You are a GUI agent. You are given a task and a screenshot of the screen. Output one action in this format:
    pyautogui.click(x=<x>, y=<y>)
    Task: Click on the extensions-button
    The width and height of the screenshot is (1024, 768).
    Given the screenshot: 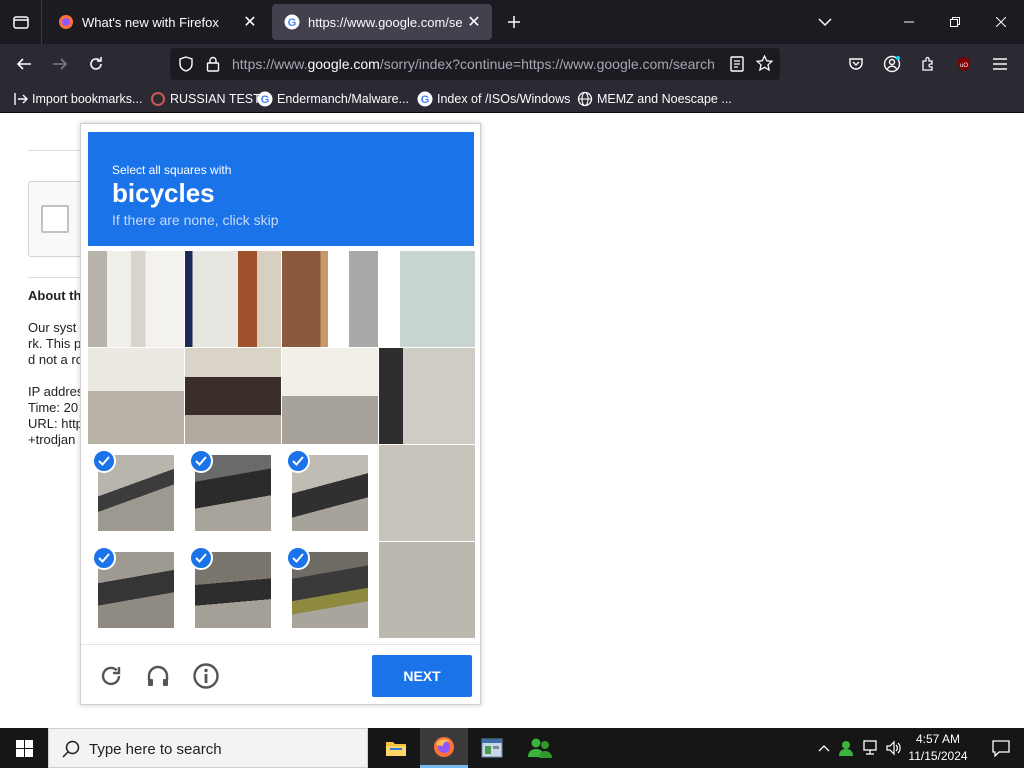 What is the action you would take?
    pyautogui.click(x=928, y=64)
    